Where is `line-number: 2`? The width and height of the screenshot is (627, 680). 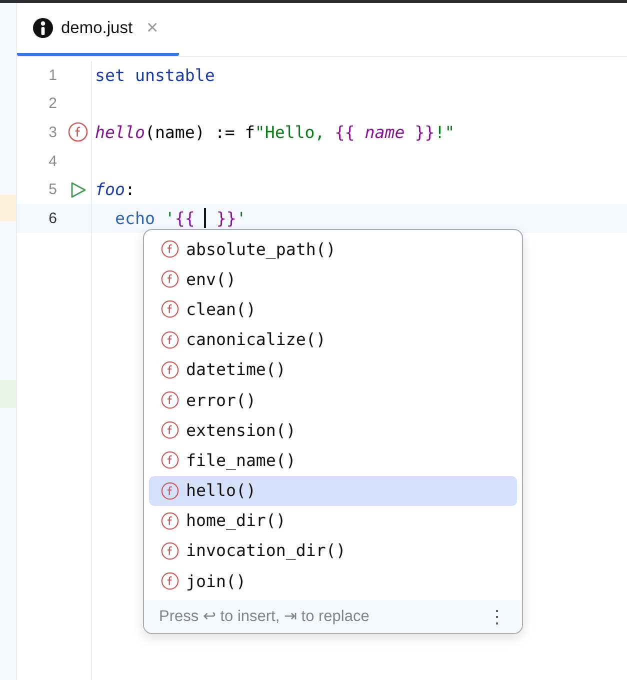
line-number: 2 is located at coordinates (52, 103).